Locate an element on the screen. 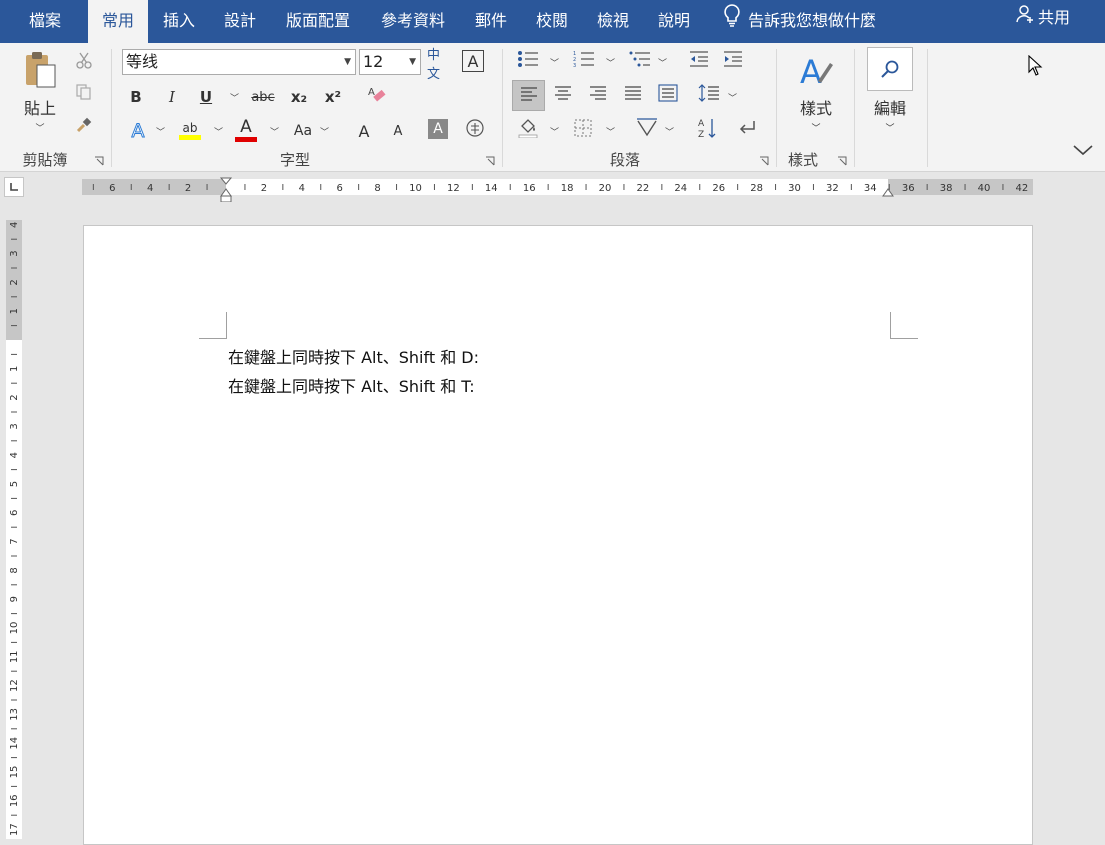 The width and height of the screenshot is (1105, 845). strikethrough-button: abc is located at coordinates (263, 97).